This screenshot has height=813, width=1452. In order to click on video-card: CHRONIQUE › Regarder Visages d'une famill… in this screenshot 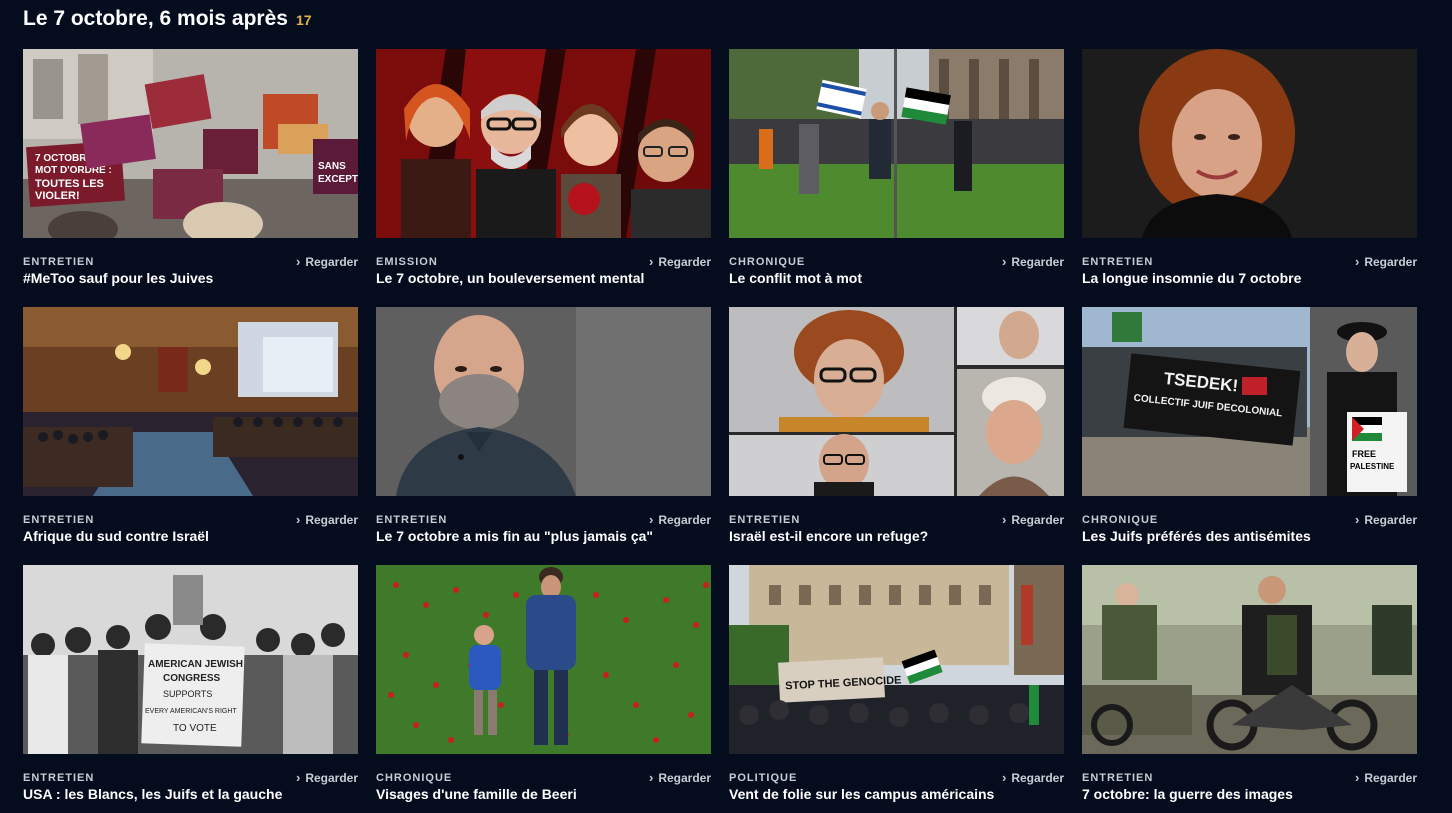, I will do `click(543, 685)`.